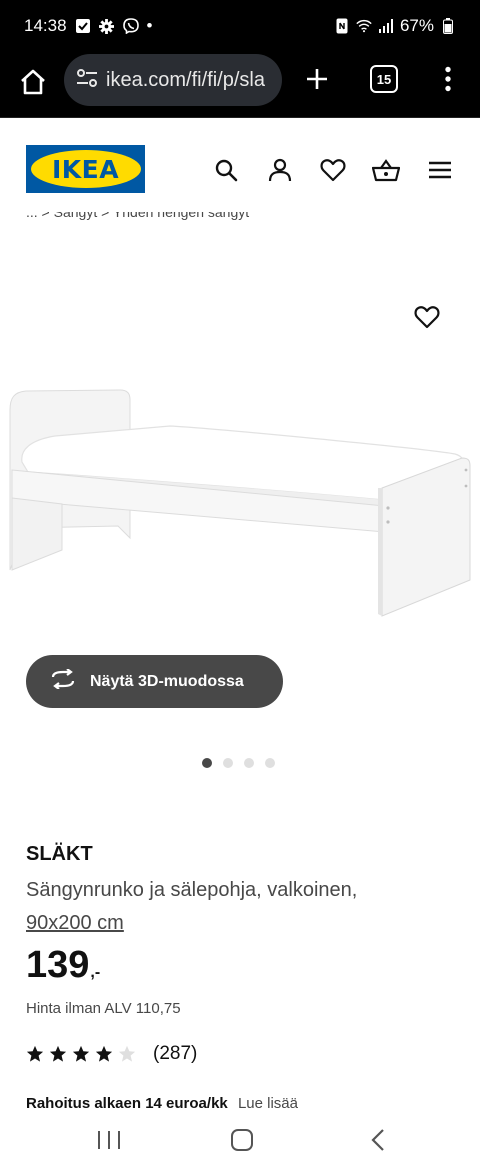  Describe the element at coordinates (109, 1140) in the screenshot. I see `recent-apps-icon` at that location.